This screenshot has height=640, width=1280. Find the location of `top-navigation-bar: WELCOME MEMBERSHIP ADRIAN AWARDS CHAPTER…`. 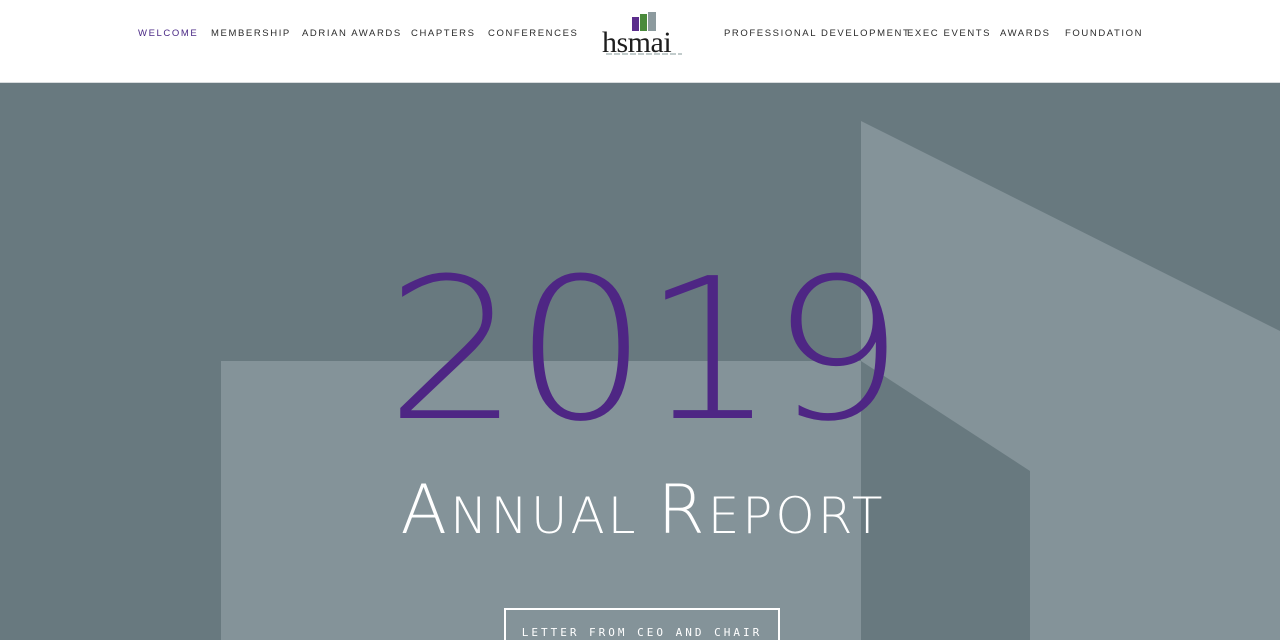

top-navigation-bar: WELCOME MEMBERSHIP ADRIAN AWARDS CHAPTER… is located at coordinates (640, 41).